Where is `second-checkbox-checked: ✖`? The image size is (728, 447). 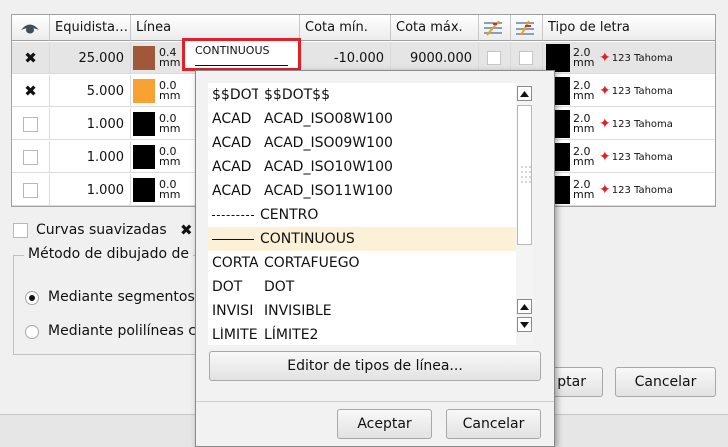 second-checkbox-checked: ✖ is located at coordinates (186, 230).